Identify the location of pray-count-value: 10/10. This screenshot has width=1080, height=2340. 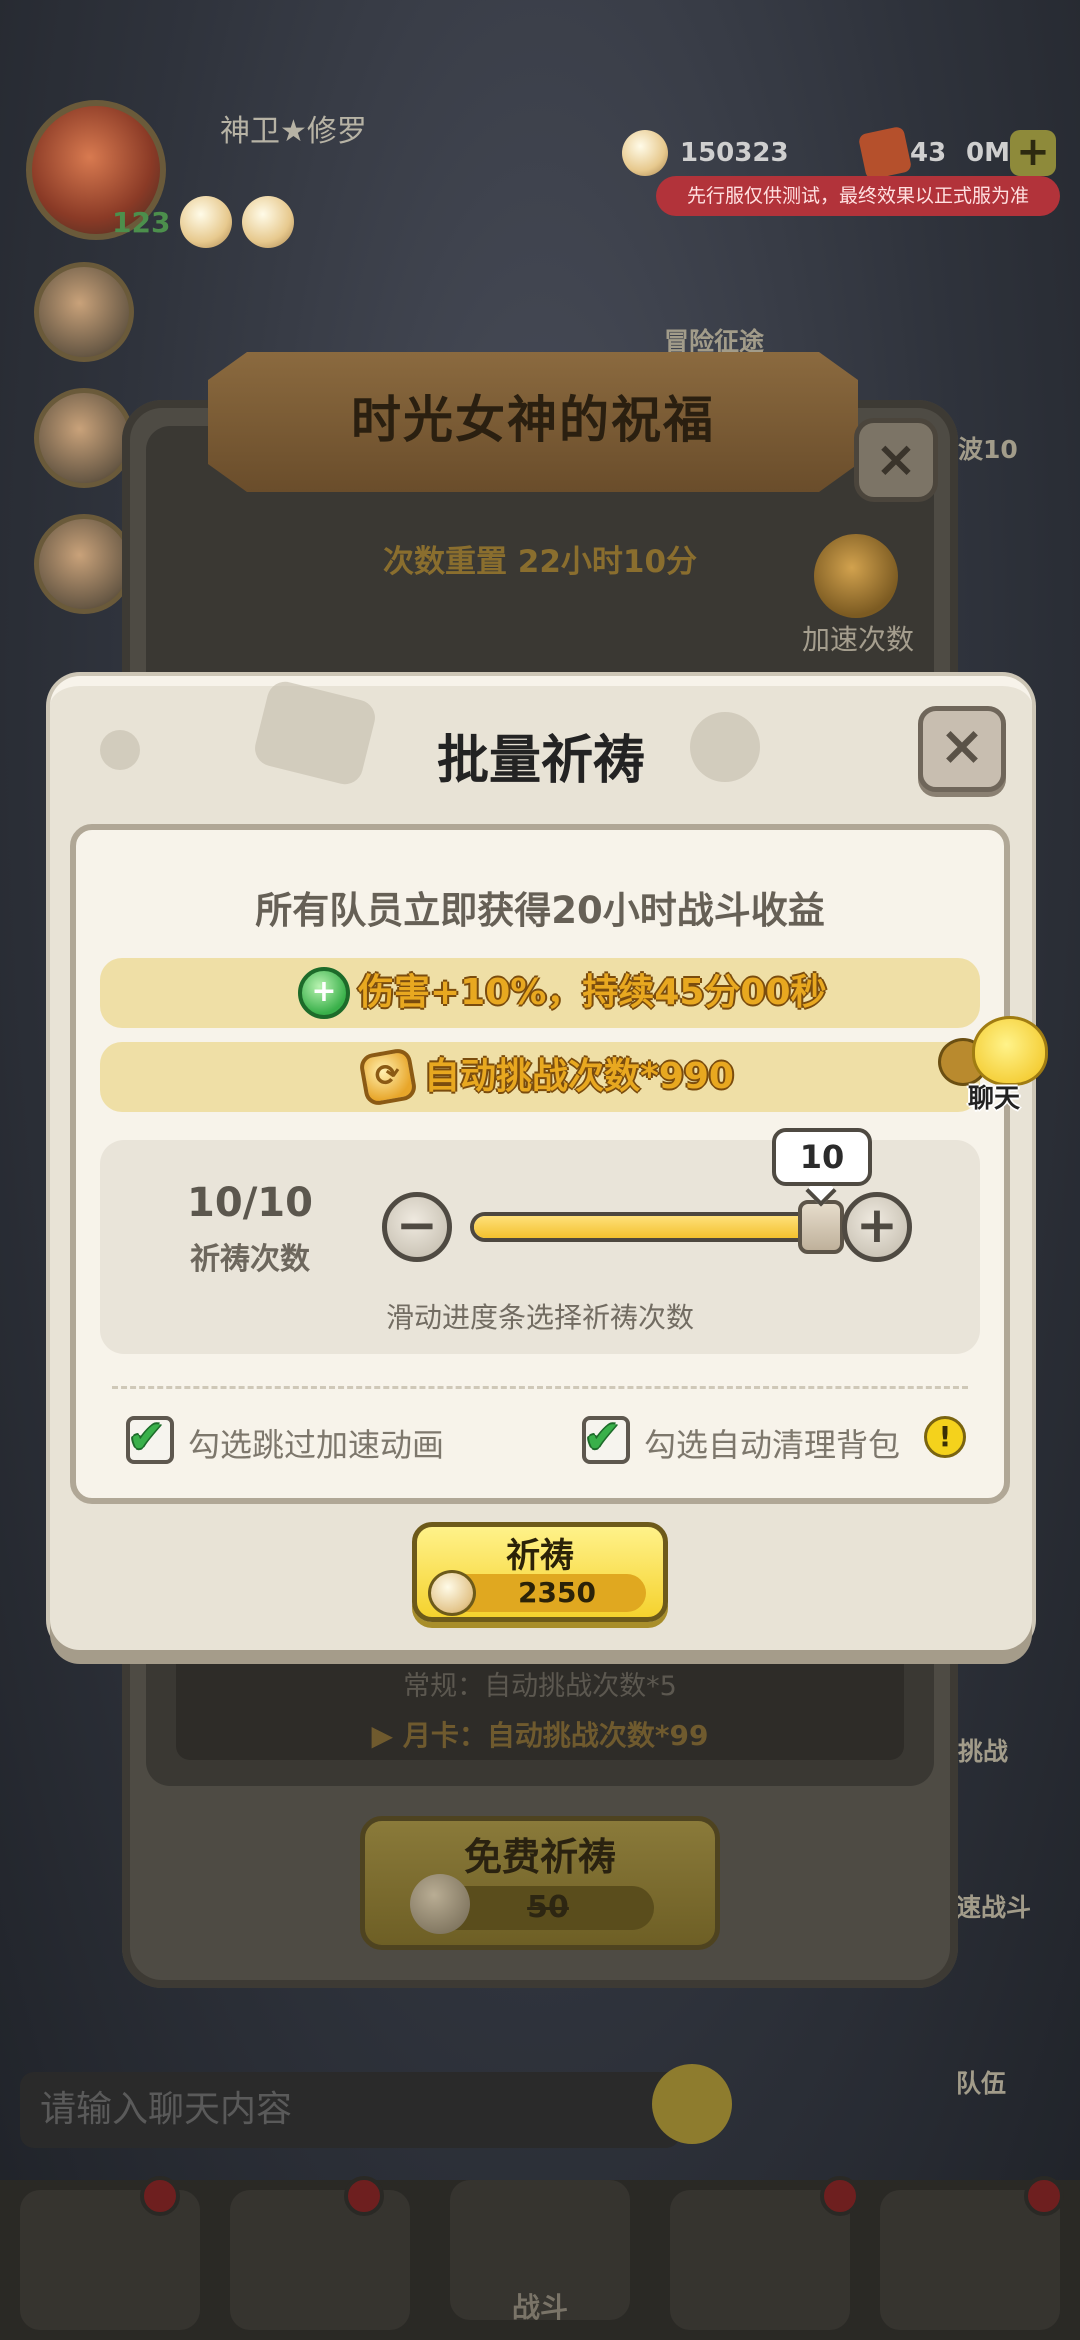
(250, 1203).